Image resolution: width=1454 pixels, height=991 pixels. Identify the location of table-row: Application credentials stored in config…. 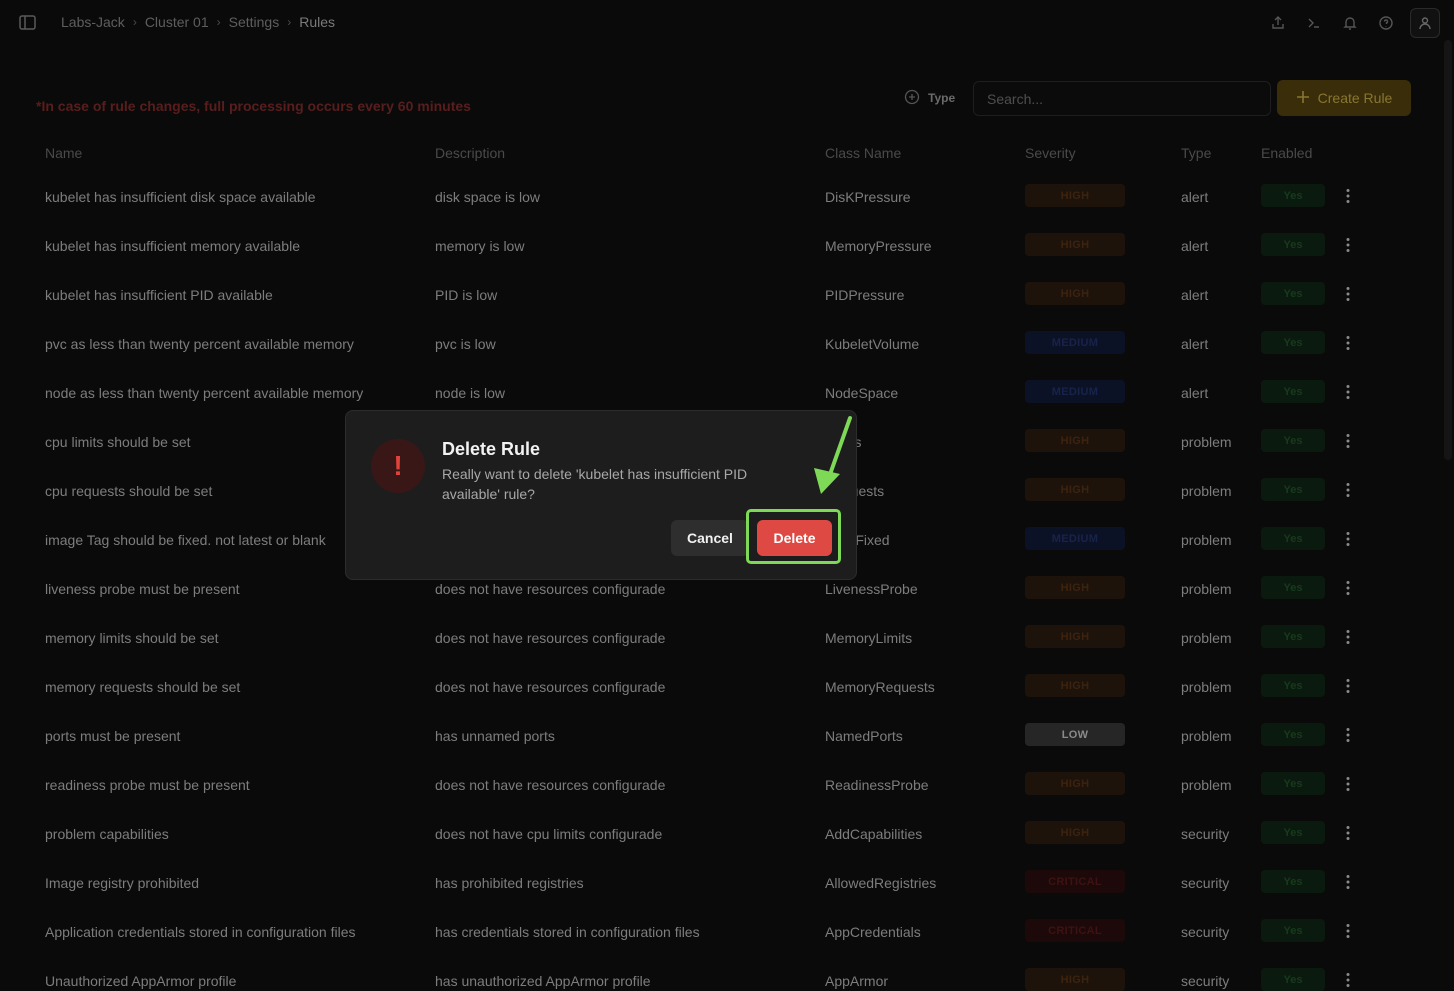
(720, 931).